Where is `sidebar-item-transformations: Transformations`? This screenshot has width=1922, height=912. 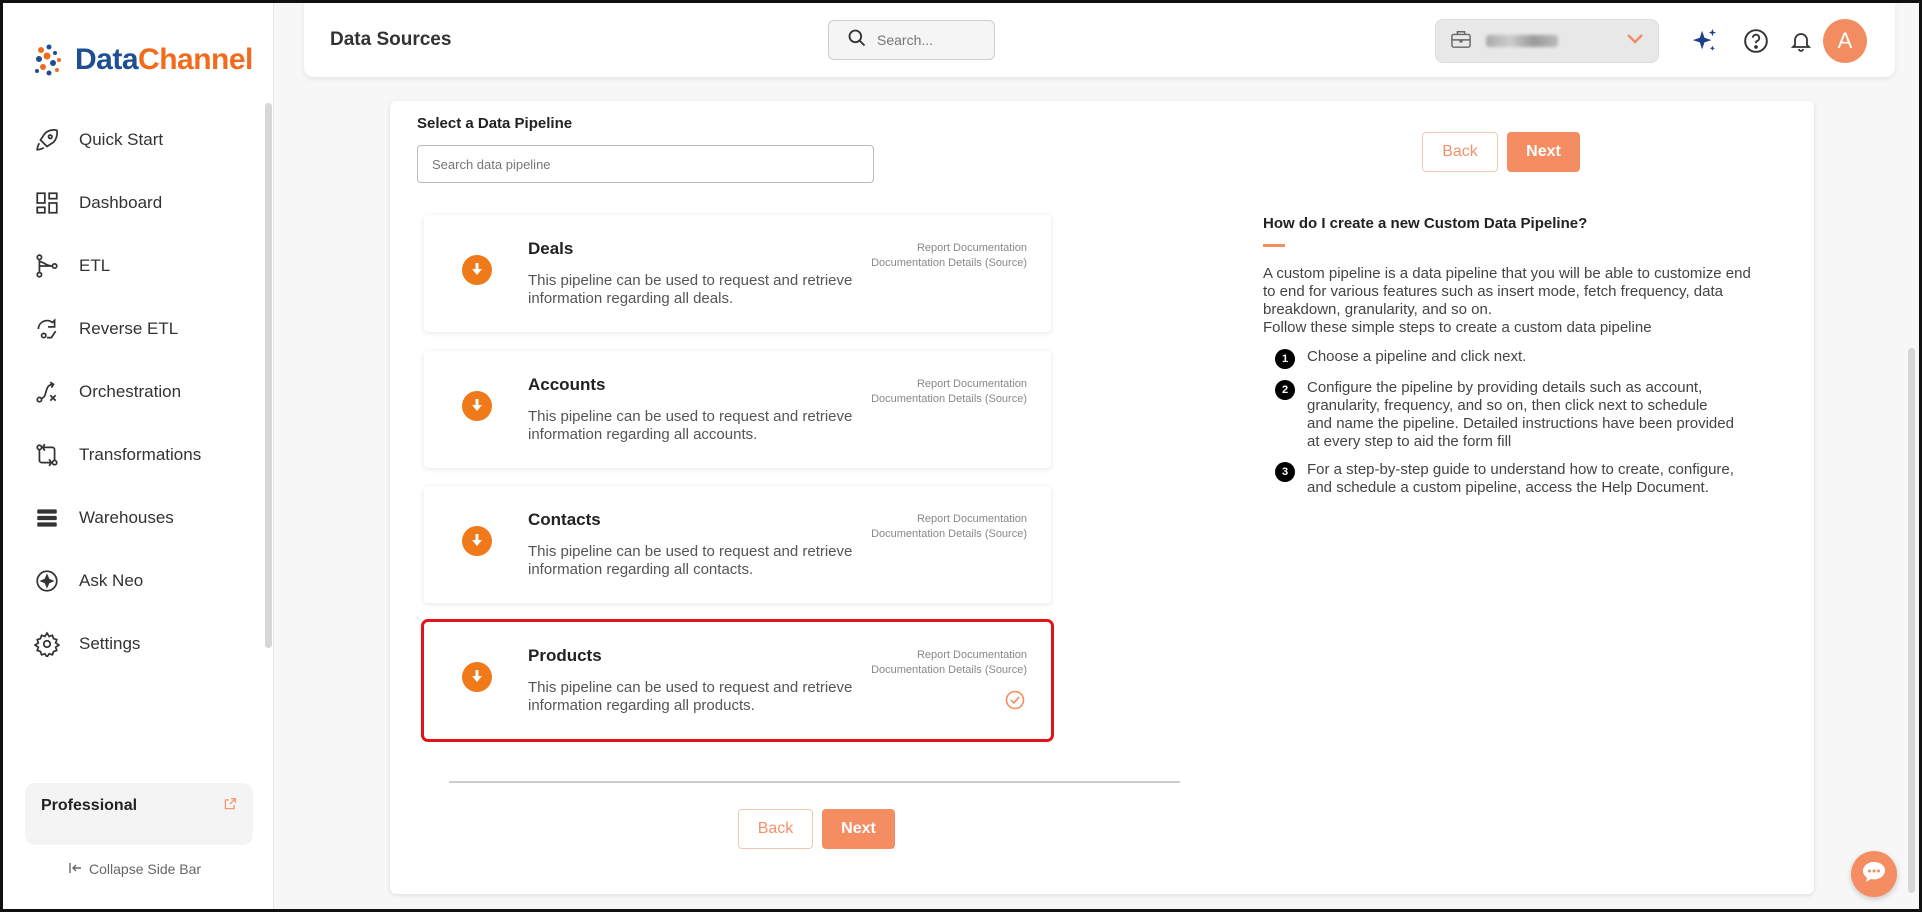 sidebar-item-transformations: Transformations is located at coordinates (134, 454).